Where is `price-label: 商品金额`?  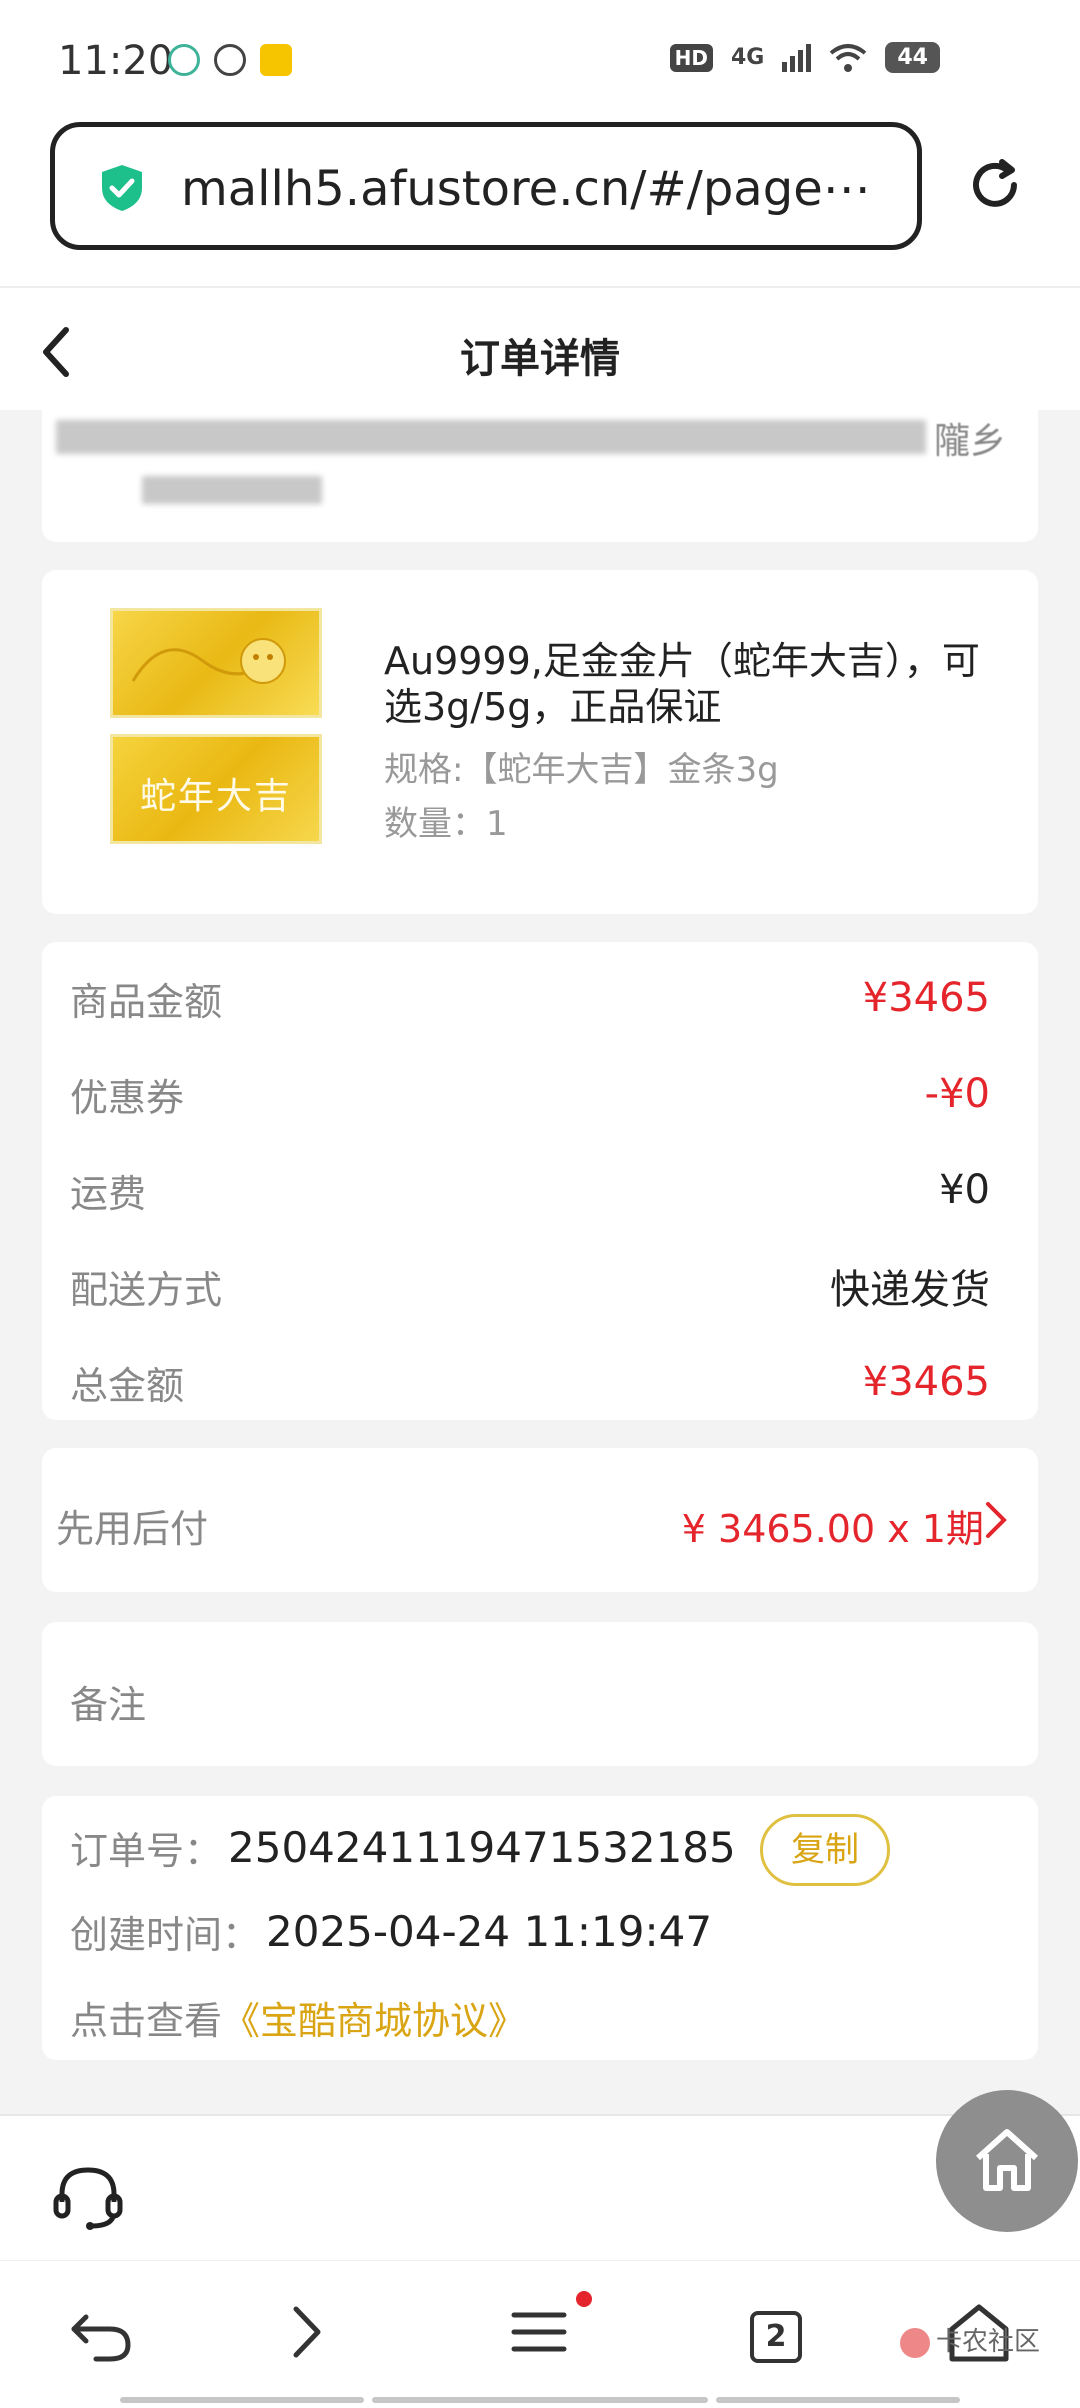 price-label: 商品金额 is located at coordinates (146, 1001).